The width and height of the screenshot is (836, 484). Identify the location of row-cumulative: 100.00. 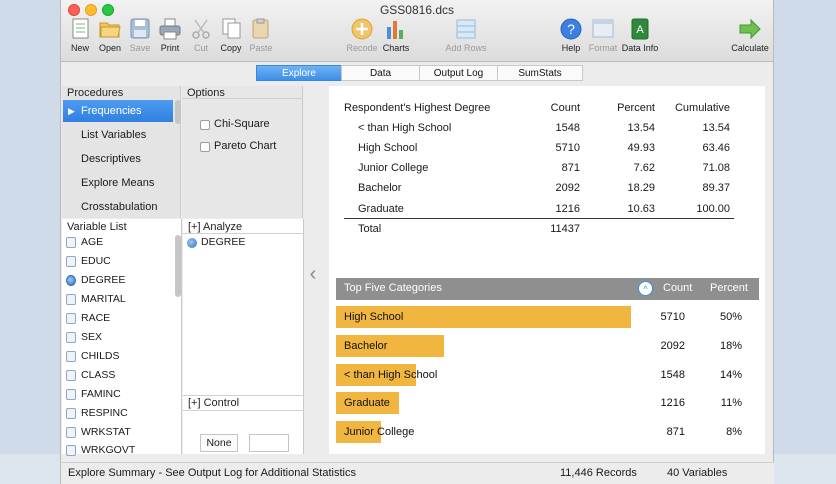
(713, 209).